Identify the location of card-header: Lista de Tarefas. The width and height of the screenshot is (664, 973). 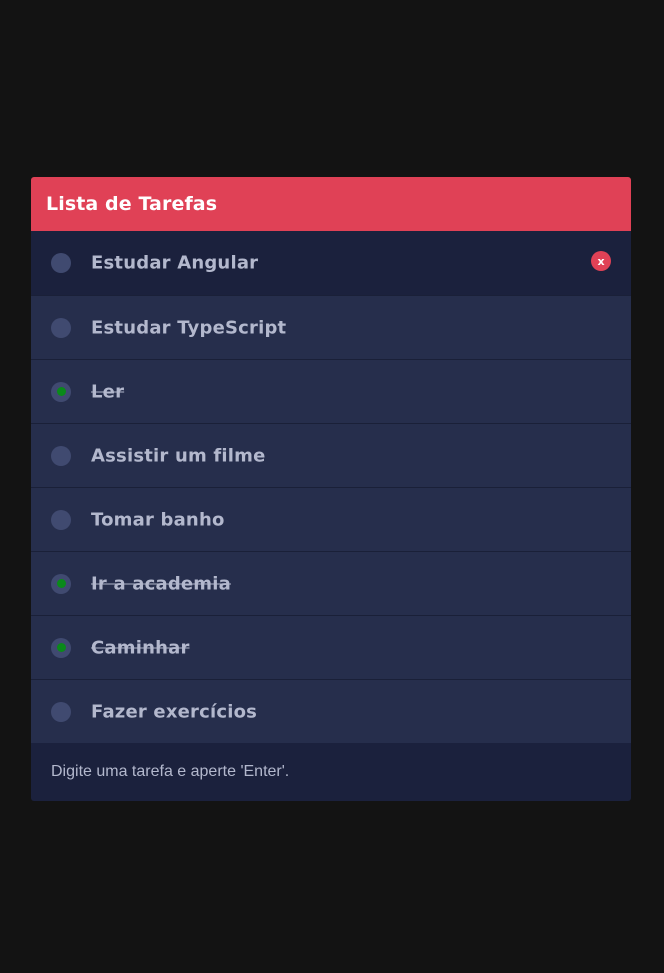
(331, 204).